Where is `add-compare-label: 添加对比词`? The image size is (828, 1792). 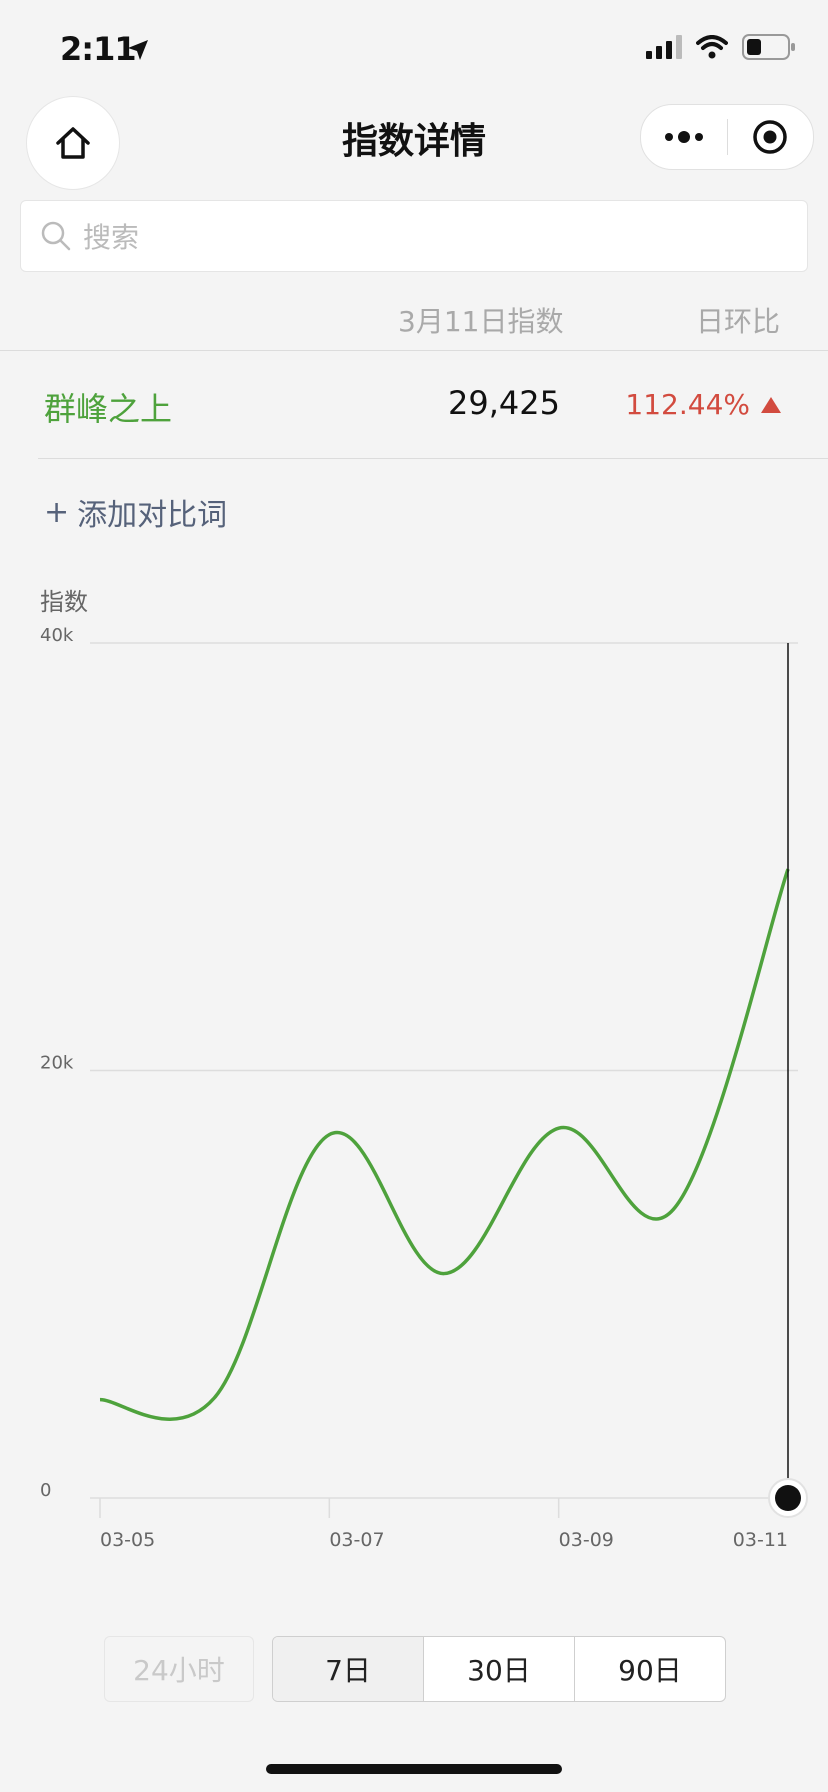
add-compare-label: 添加对比词 is located at coordinates (152, 515).